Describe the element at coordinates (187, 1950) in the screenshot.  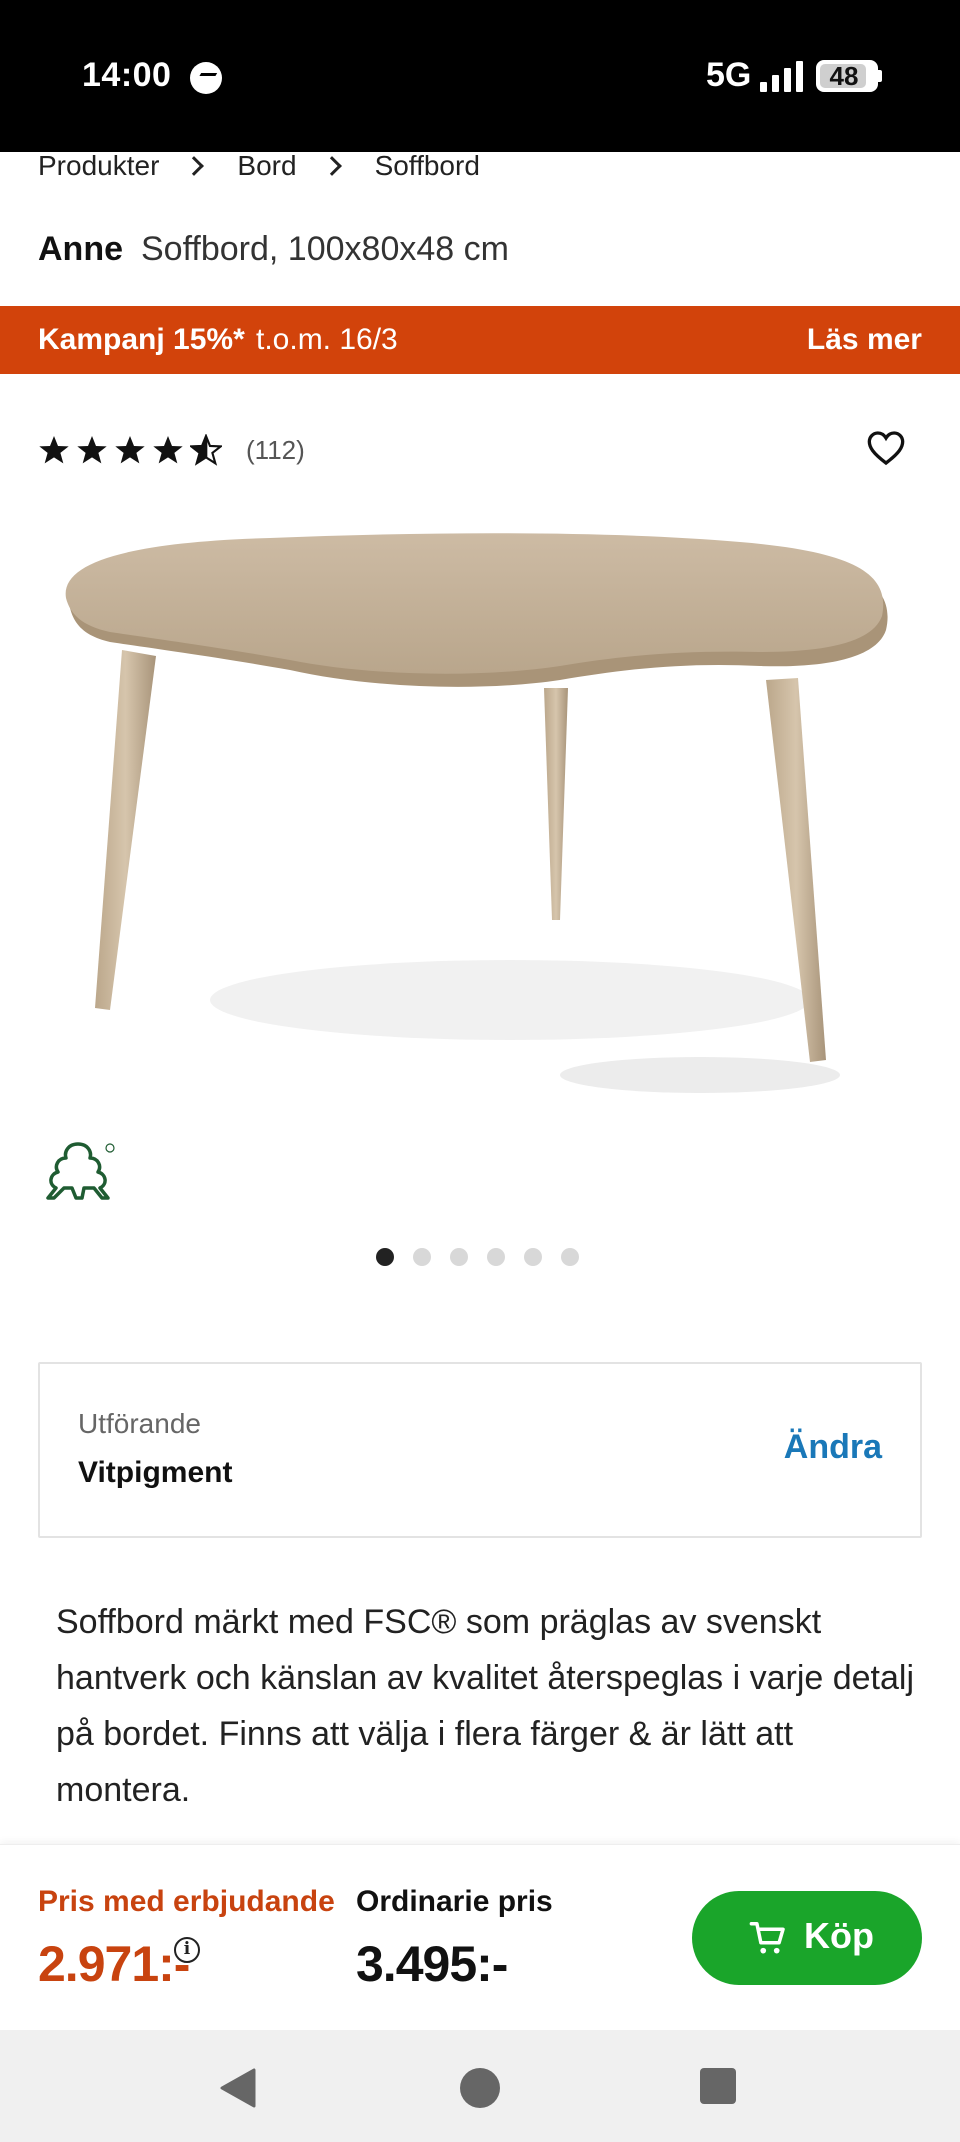
I see `info-icon: i` at that location.